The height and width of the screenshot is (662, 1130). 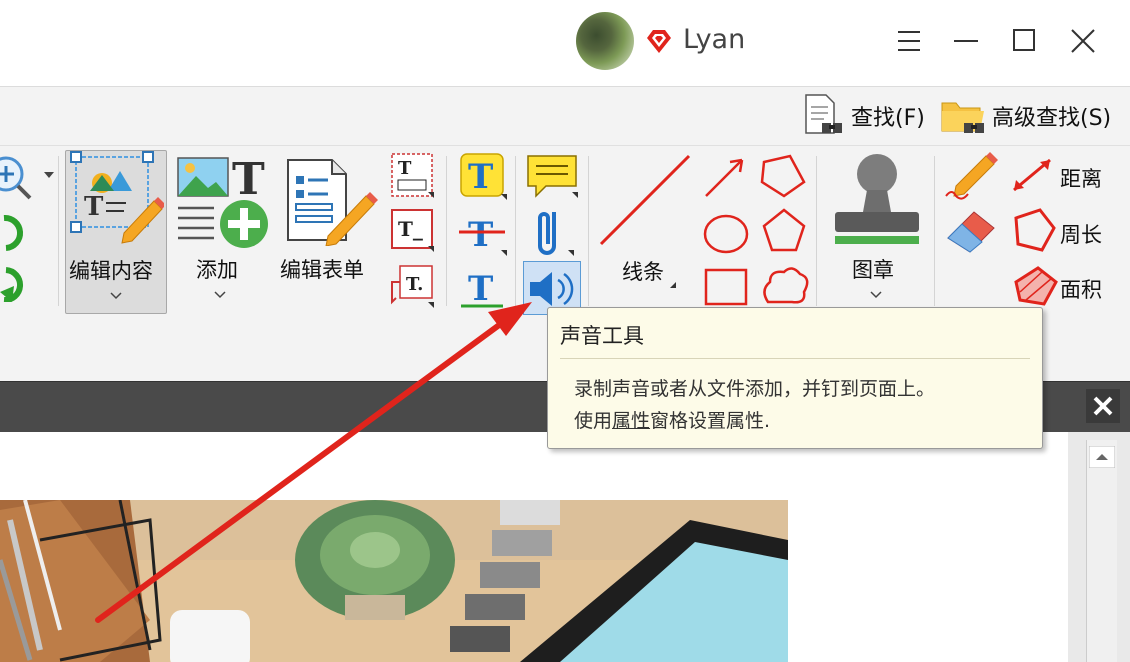 I want to click on tooltip-text: 使用, so click(x=593, y=421).